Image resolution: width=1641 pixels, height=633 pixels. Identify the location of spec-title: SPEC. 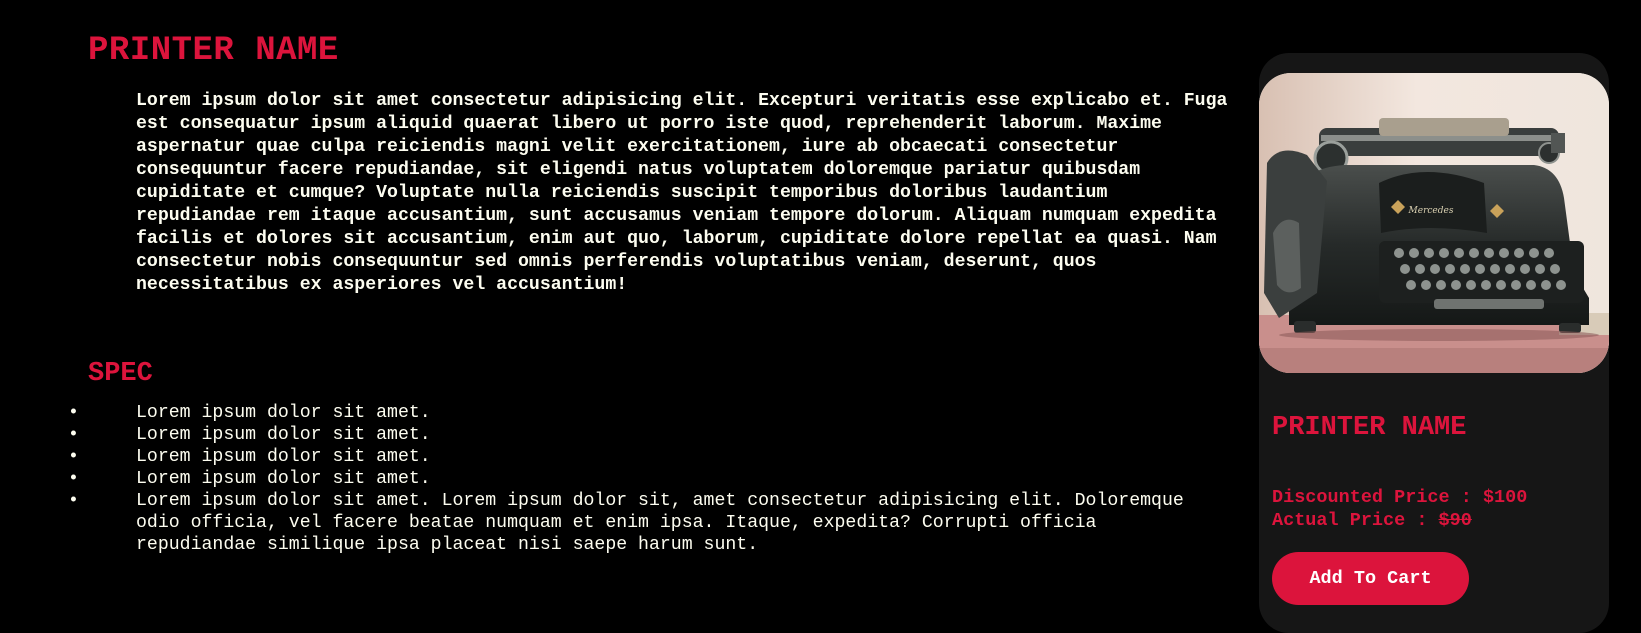
(120, 374).